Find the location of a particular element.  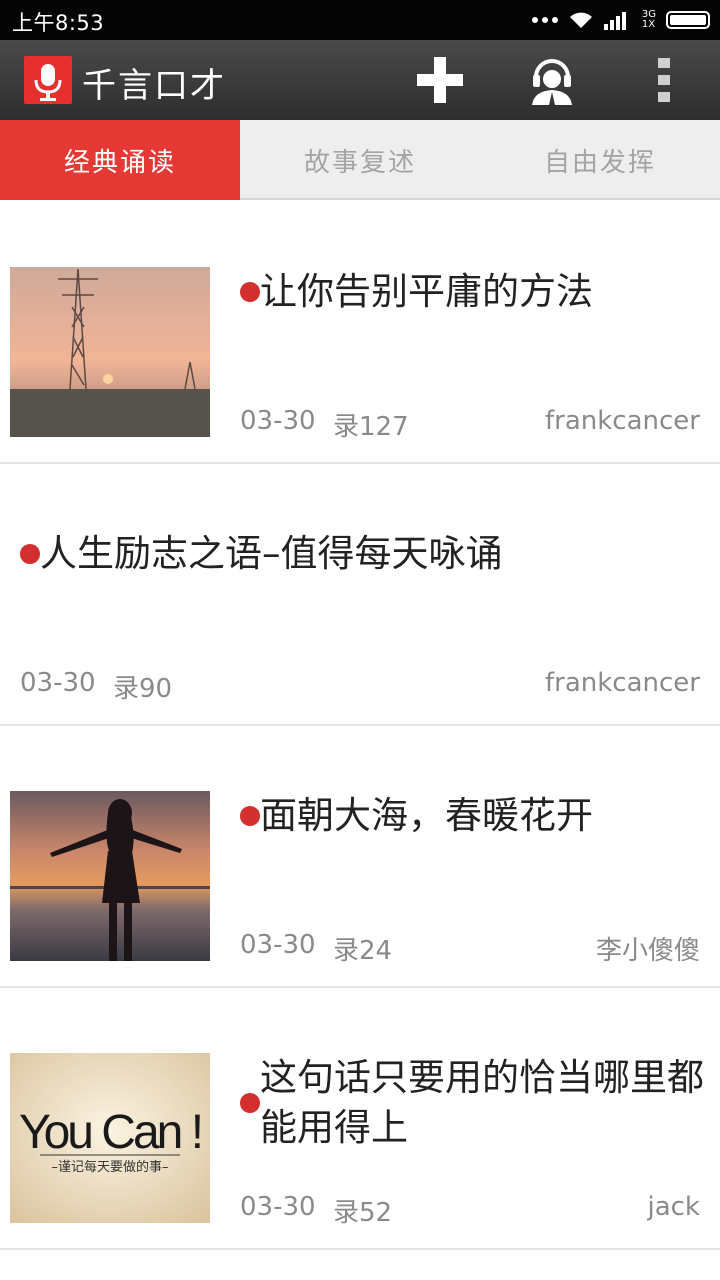

item-record-count: 录127 is located at coordinates (371, 427).